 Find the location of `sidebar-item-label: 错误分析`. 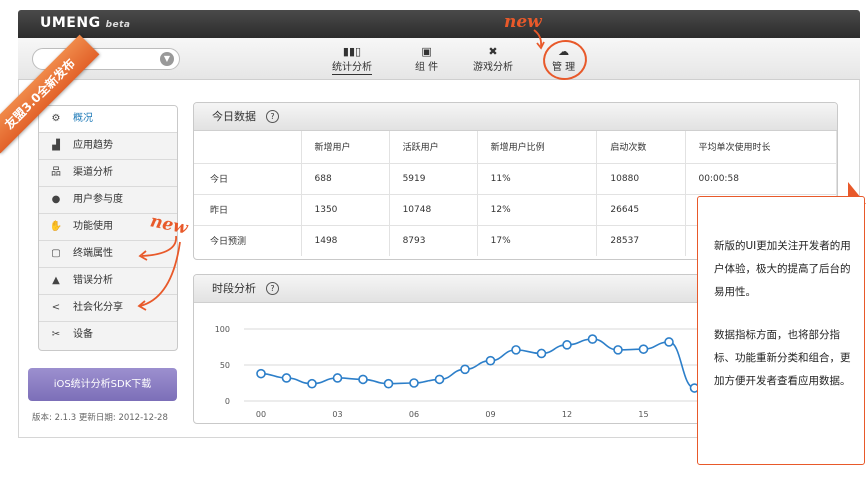

sidebar-item-label: 错误分析 is located at coordinates (93, 280).